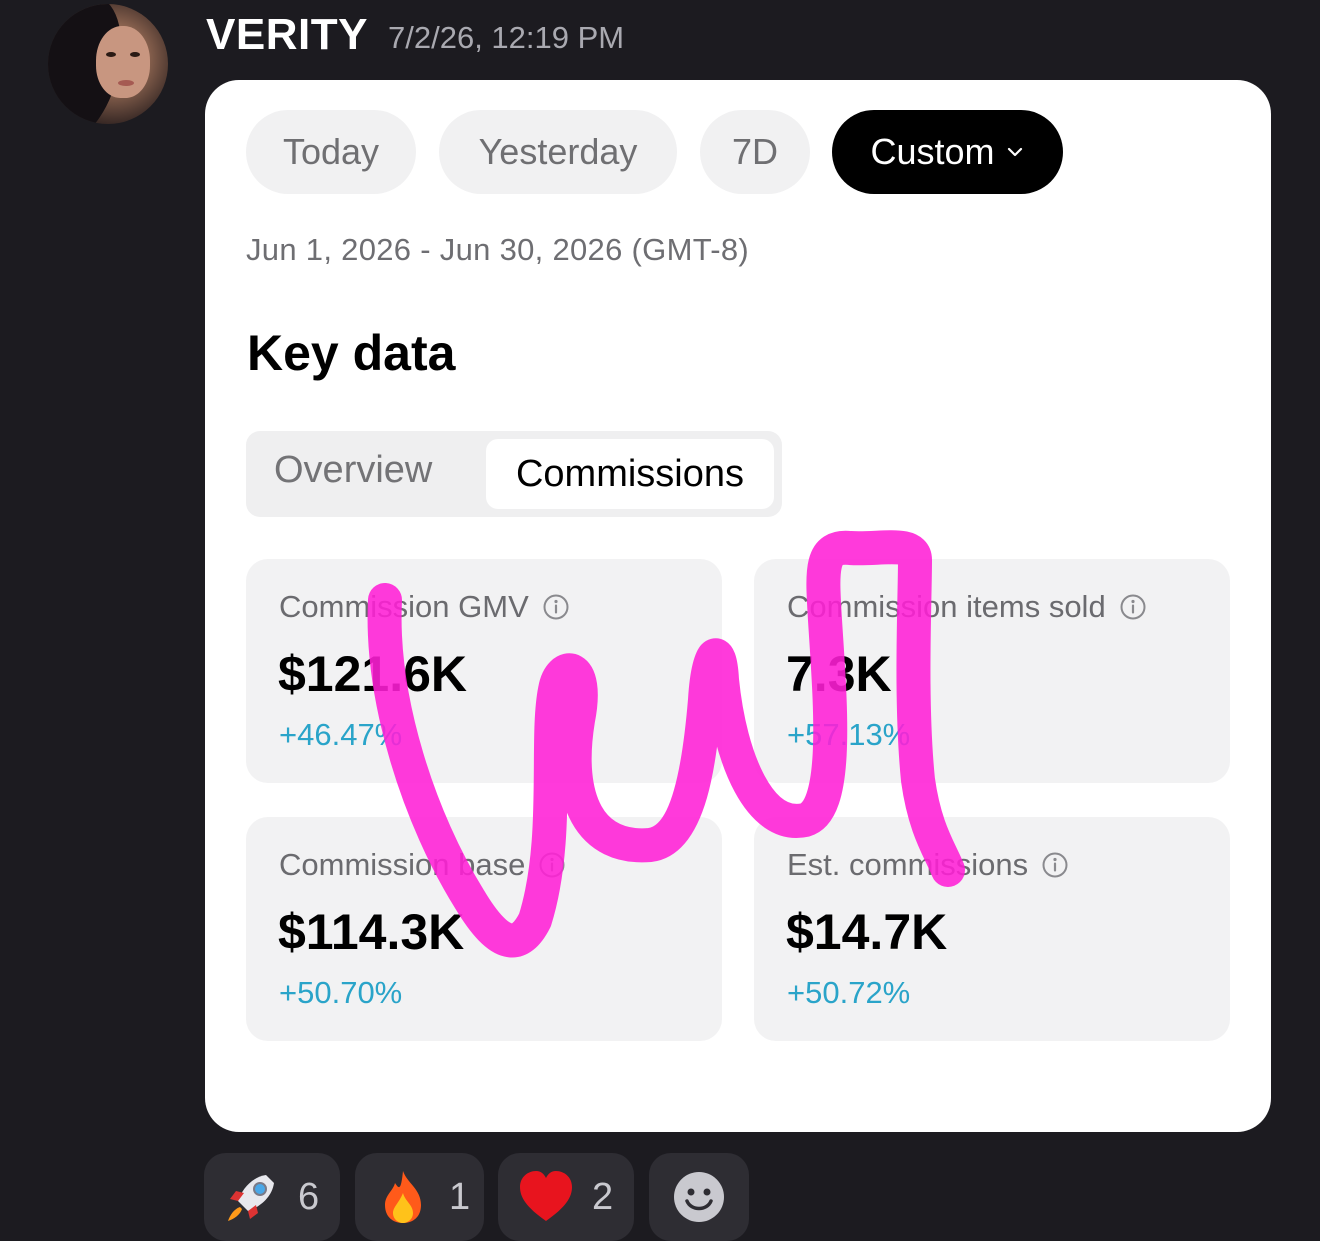  Describe the element at coordinates (992, 671) in the screenshot. I see `metric-card-commission-items-sold: Commission items sold 7.3K +57.13%` at that location.